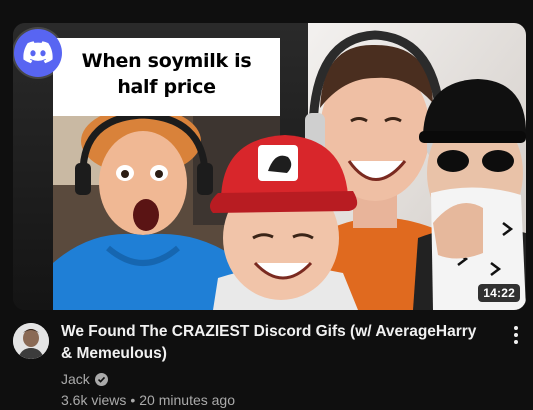  What do you see at coordinates (94, 400) in the screenshot?
I see `view-count: 3.6k views` at bounding box center [94, 400].